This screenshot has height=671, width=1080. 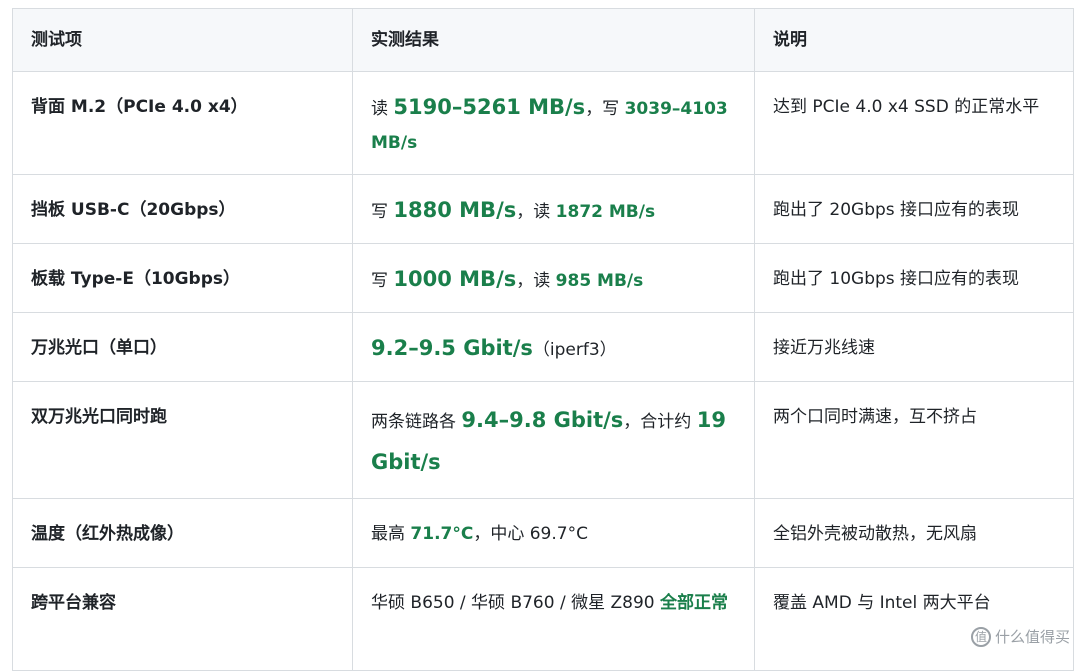 What do you see at coordinates (452, 348) in the screenshot?
I see `result-value: 9.2–9.5 Gbit/s` at bounding box center [452, 348].